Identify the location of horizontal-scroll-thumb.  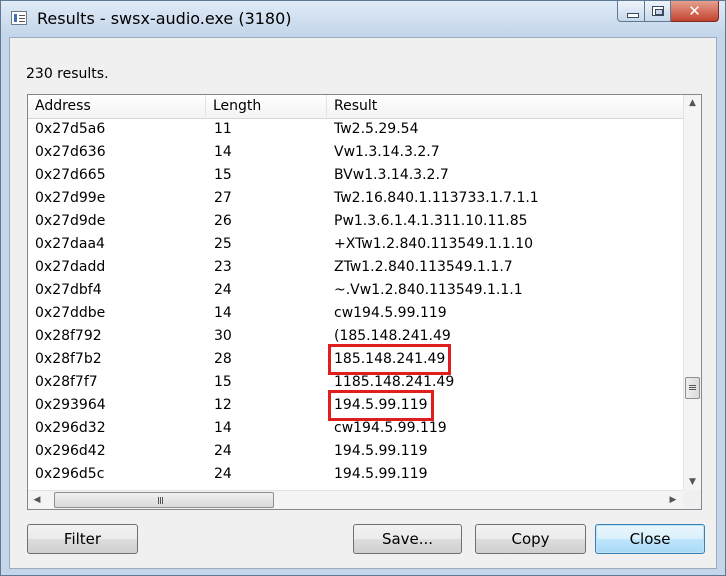
(164, 500).